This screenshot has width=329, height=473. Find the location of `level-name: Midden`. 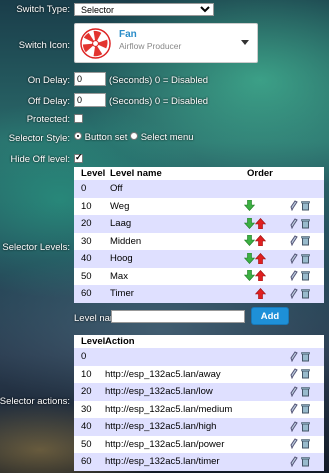

level-name: Midden is located at coordinates (126, 241).